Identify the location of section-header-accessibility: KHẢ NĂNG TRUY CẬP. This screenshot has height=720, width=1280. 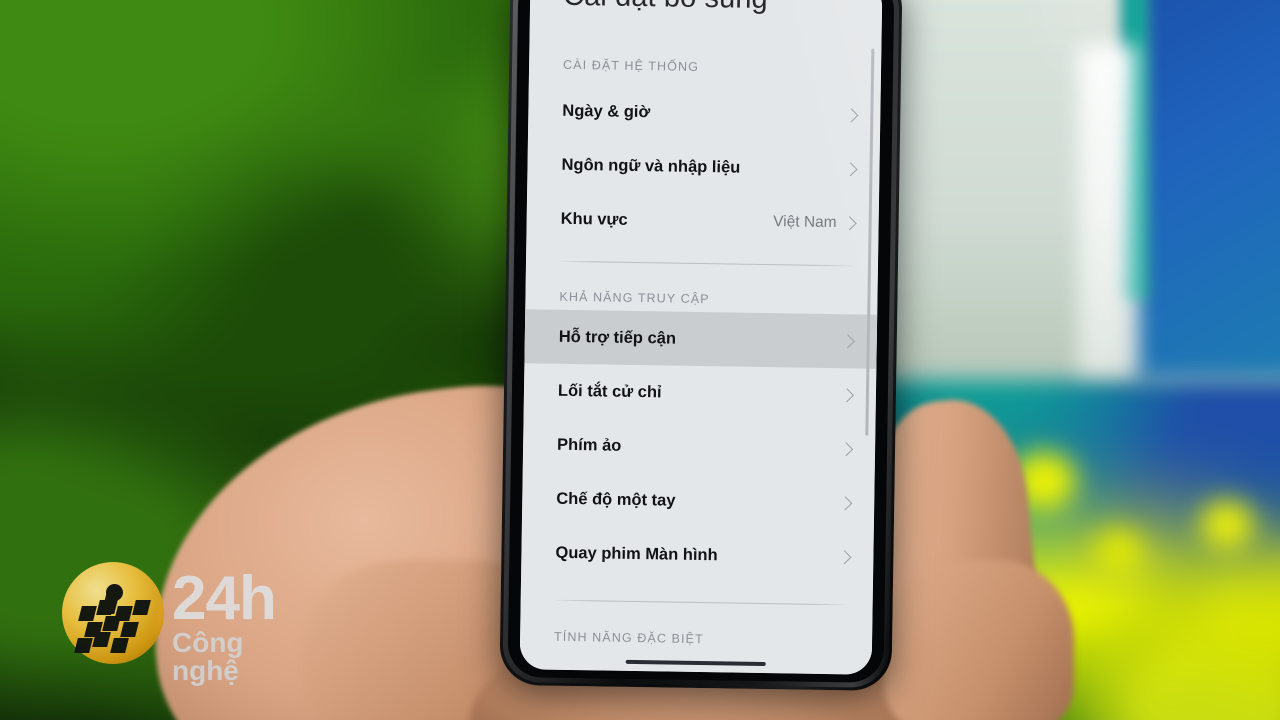
(634, 298).